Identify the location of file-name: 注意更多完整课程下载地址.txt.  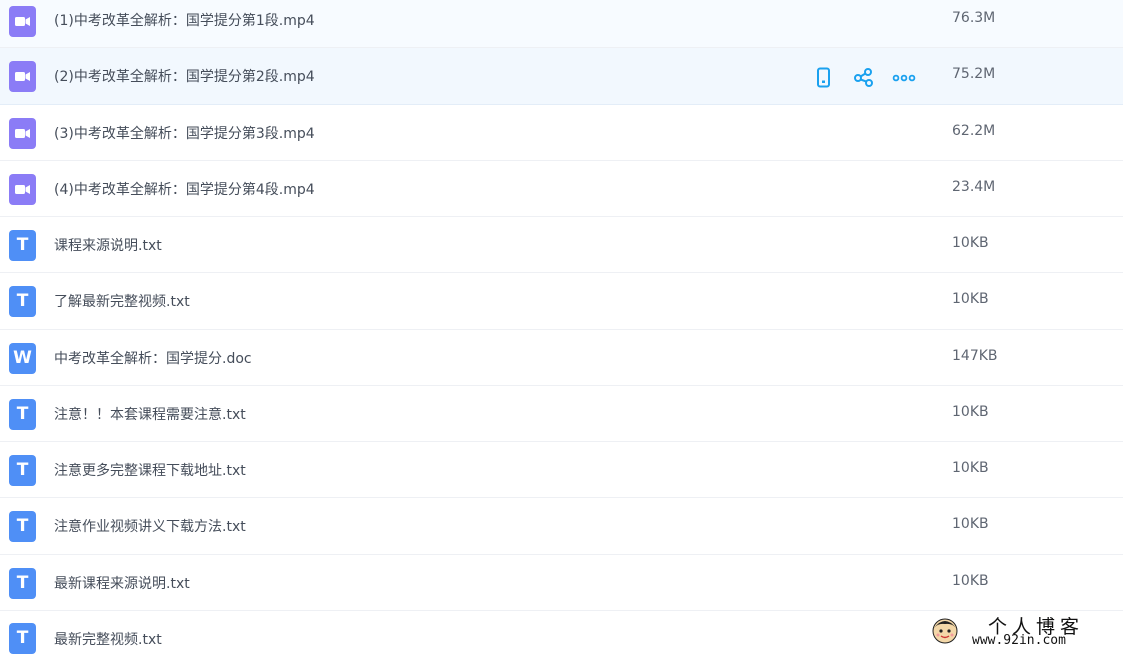
(150, 470).